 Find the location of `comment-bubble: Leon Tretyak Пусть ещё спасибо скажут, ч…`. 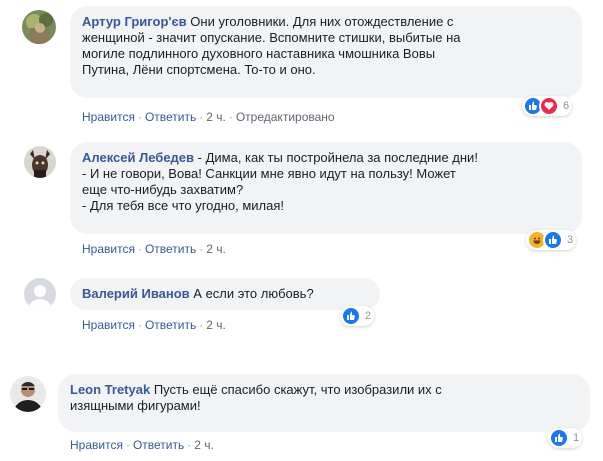

comment-bubble: Leon Tretyak Пусть ещё спасибо скажут, ч… is located at coordinates (324, 403).